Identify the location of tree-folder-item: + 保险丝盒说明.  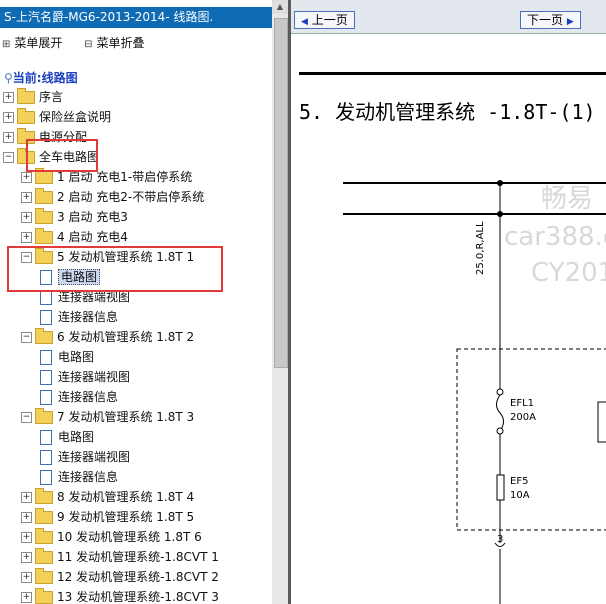
(57, 117).